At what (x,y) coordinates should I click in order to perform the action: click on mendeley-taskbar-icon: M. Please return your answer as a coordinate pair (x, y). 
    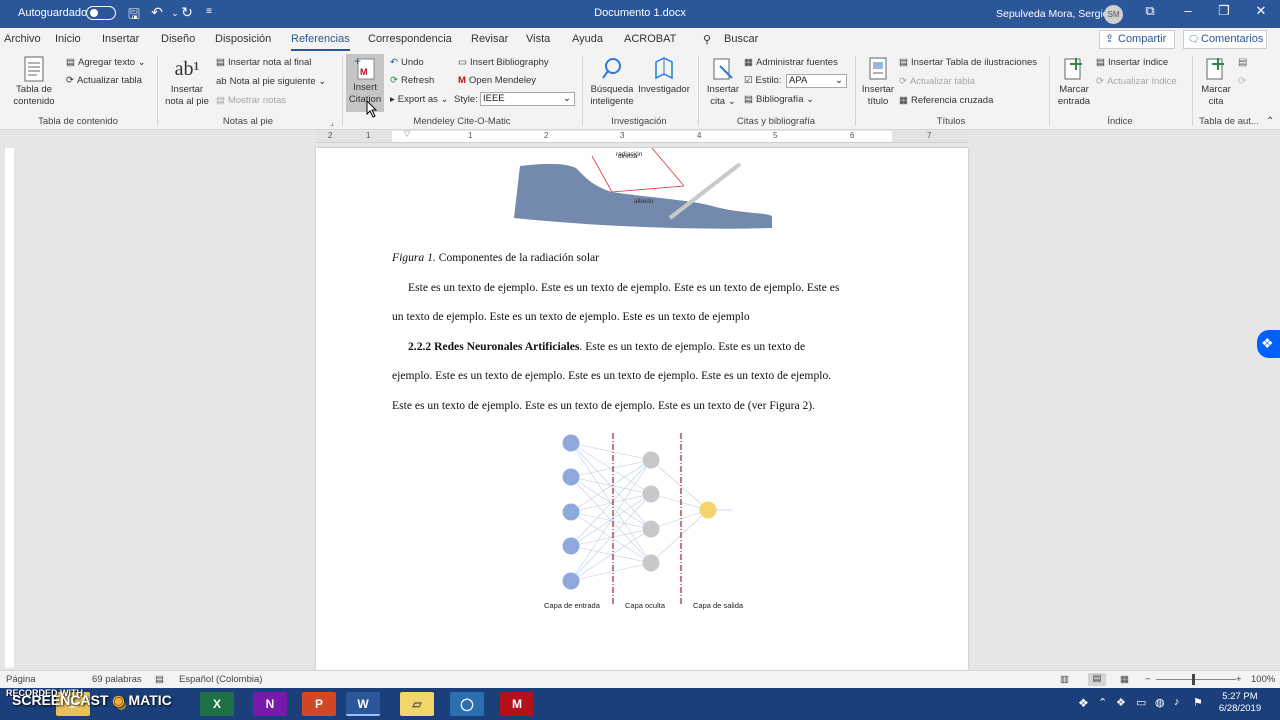
    Looking at the image, I should click on (517, 704).